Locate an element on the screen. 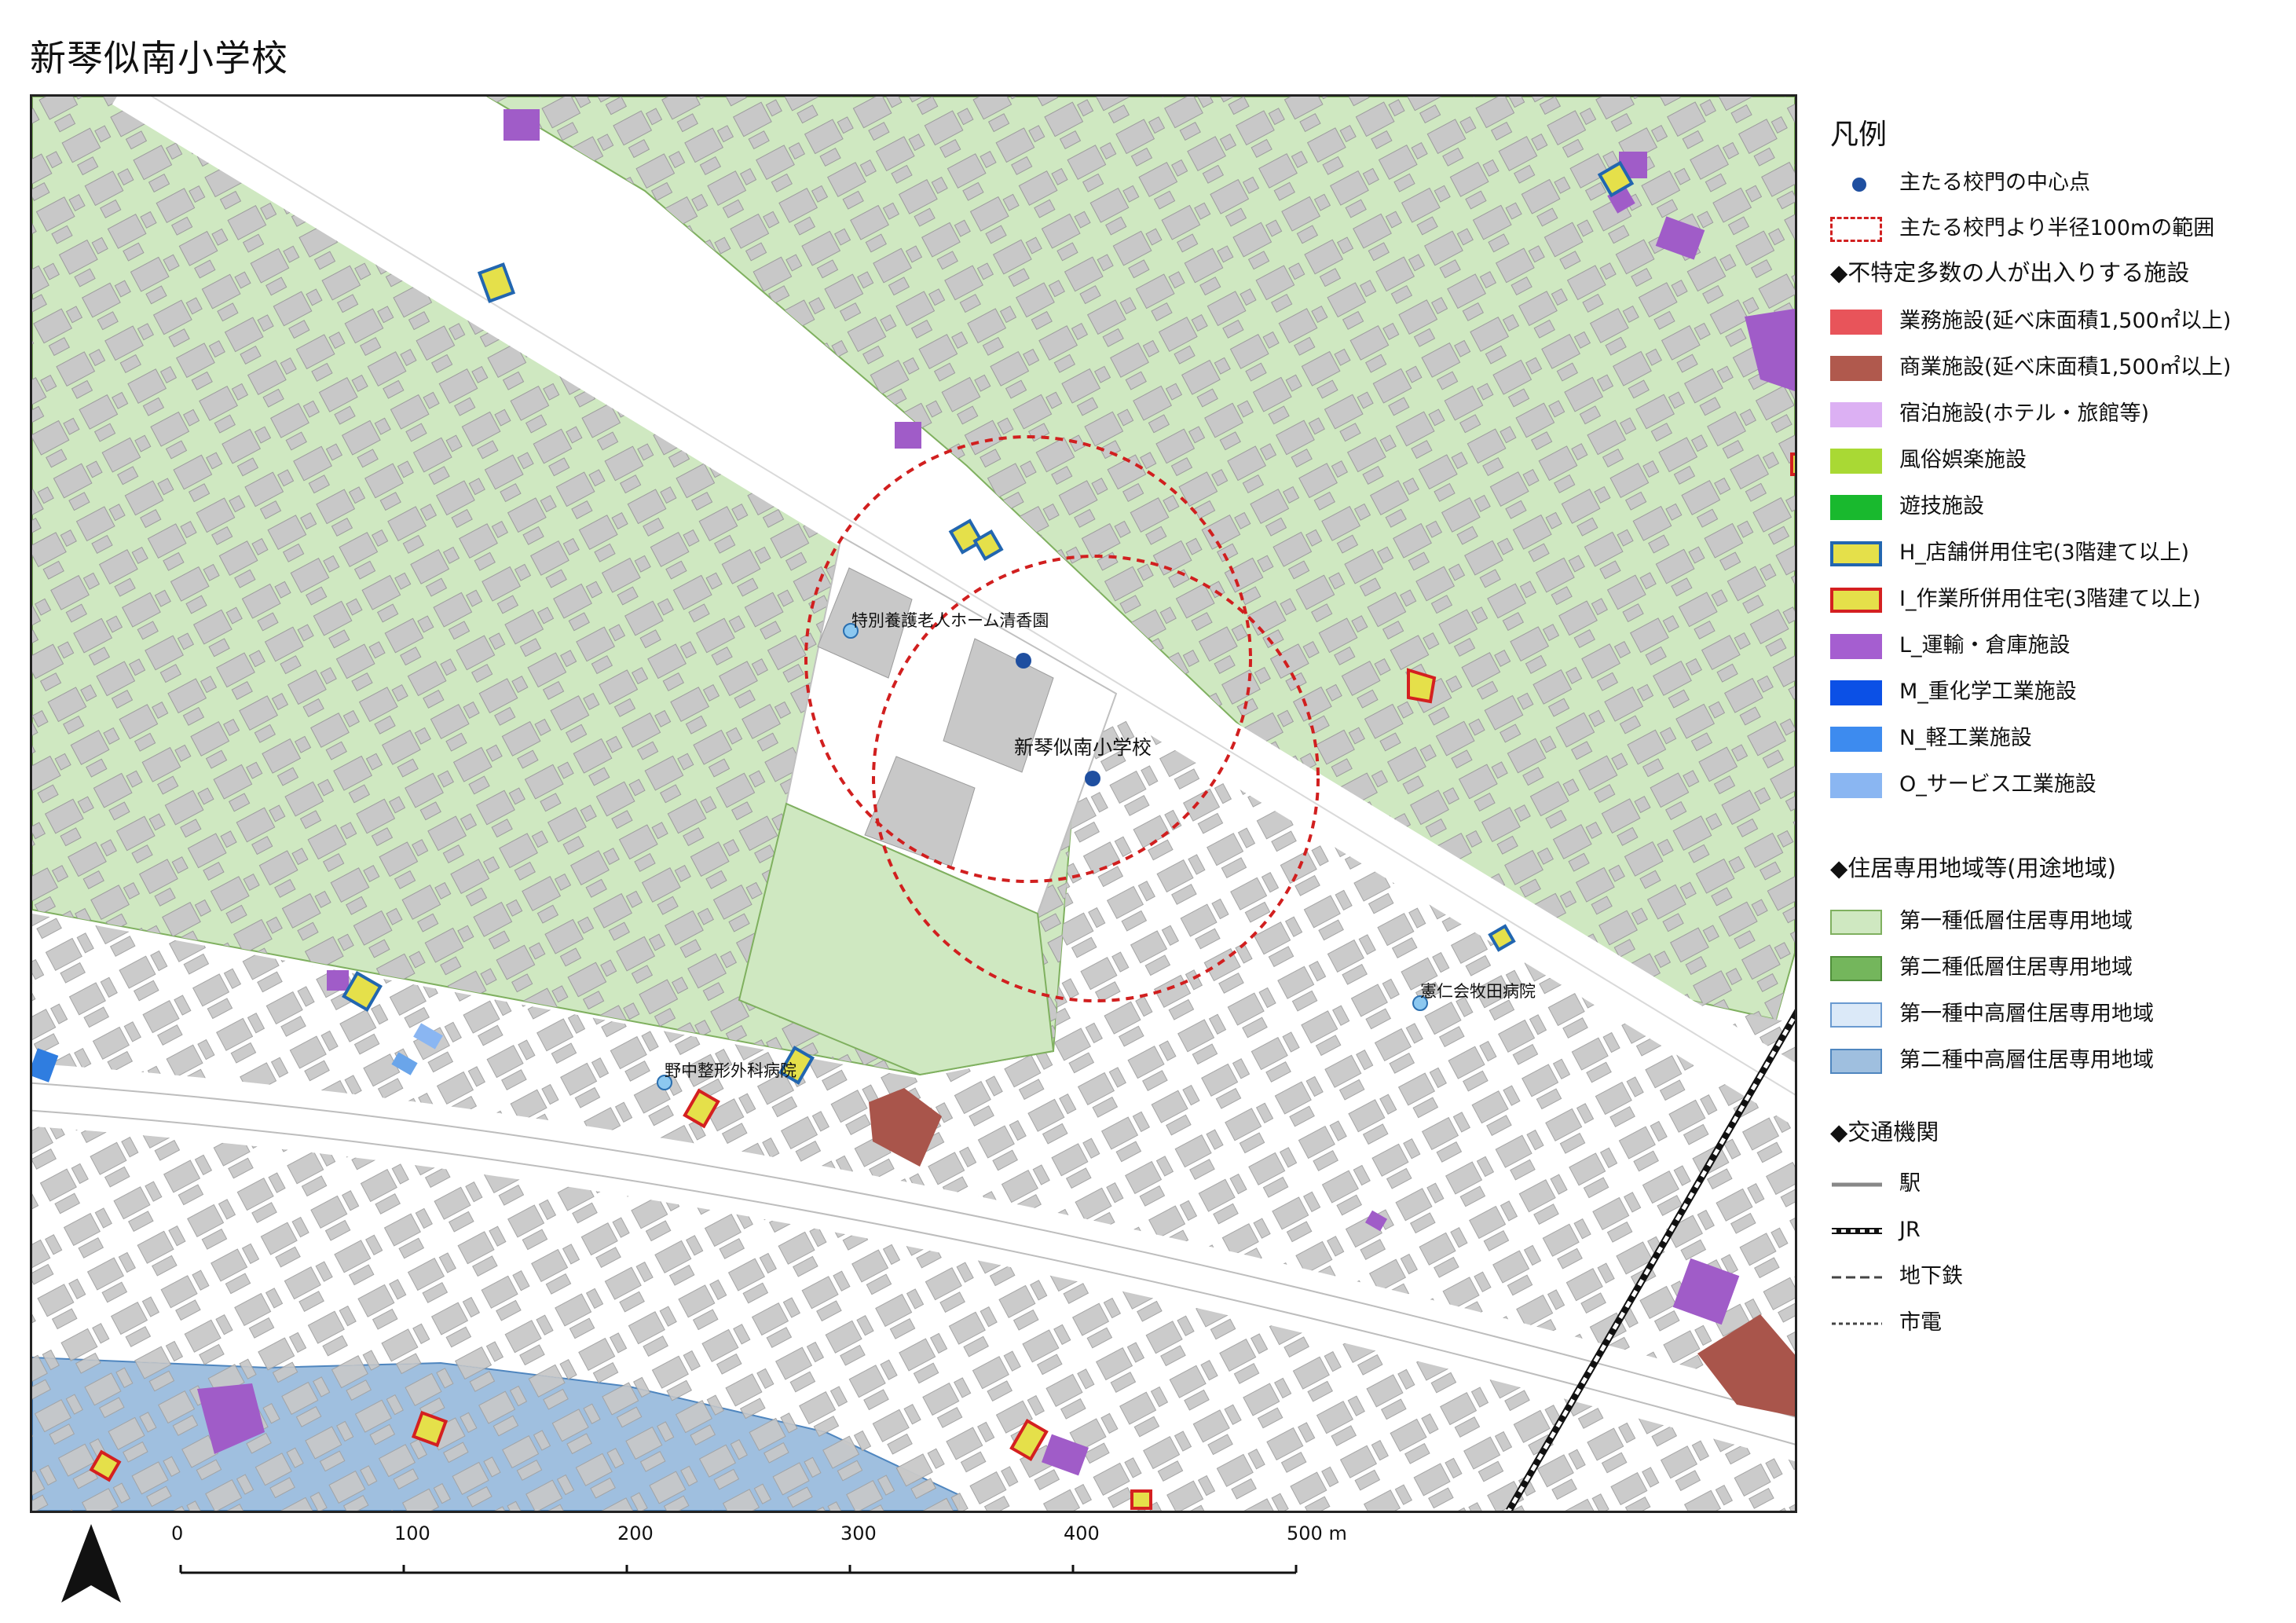 Image resolution: width=2296 pixels, height=1623 pixels. legend-facility-item: H_店舗併用住宅(3階建て以上) is located at coordinates (2058, 553).